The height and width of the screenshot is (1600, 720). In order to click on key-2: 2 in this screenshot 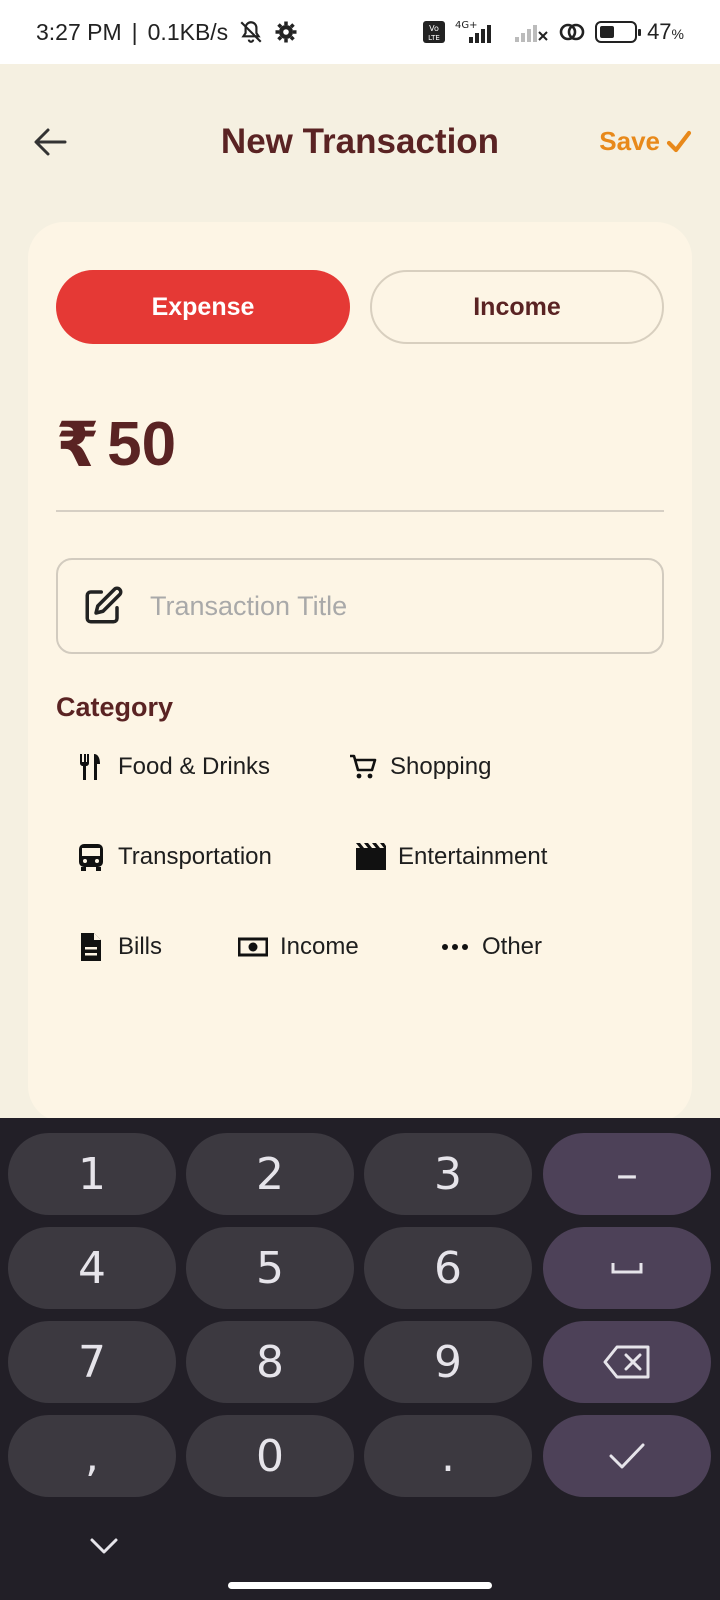, I will do `click(270, 1174)`.